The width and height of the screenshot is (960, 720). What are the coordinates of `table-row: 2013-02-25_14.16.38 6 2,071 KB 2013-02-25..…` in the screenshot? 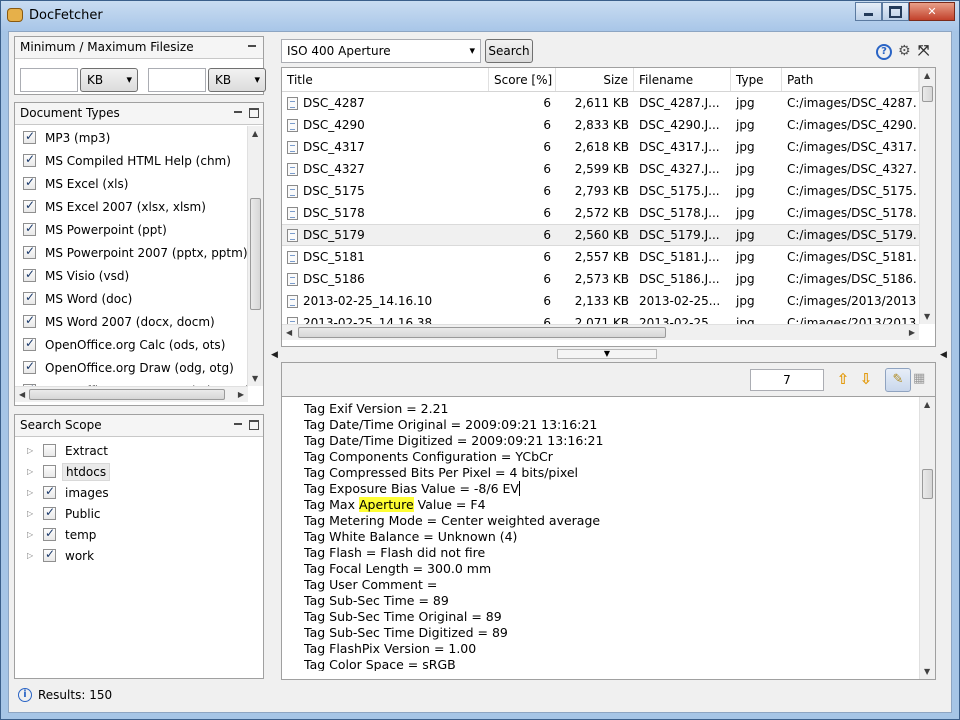 It's located at (600, 318).